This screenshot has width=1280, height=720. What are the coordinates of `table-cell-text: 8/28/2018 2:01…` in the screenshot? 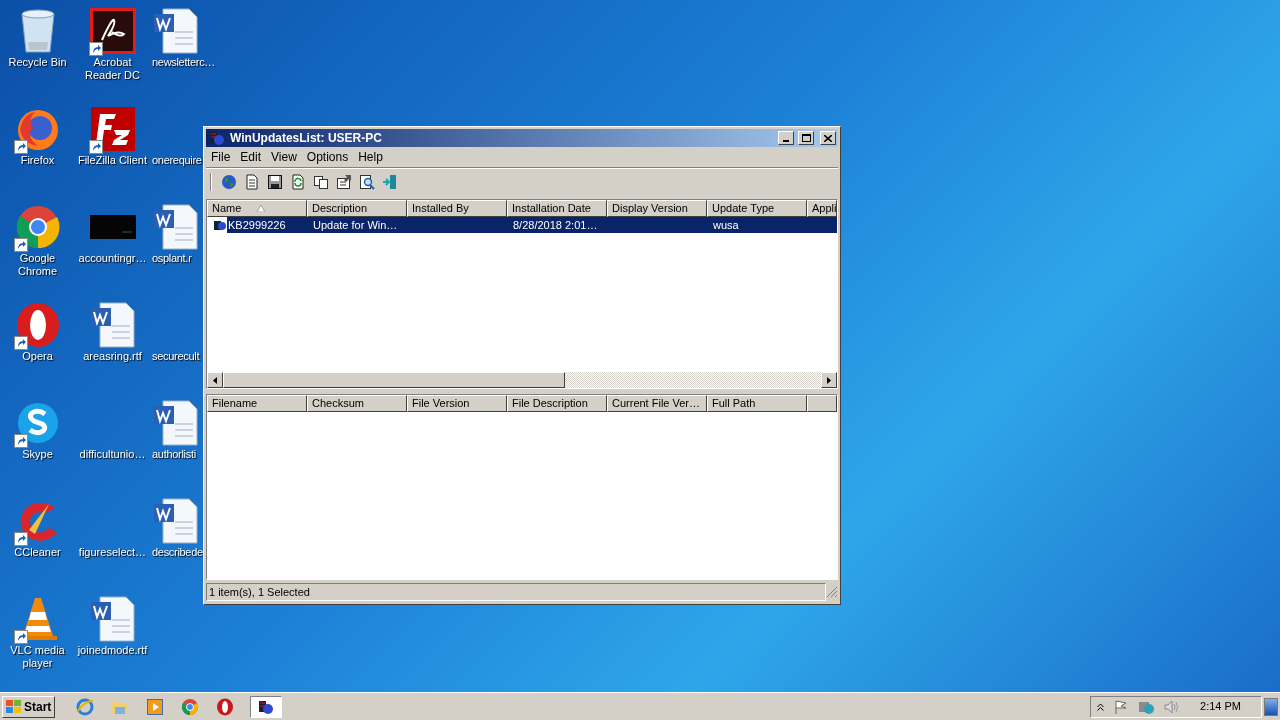 It's located at (555, 225).